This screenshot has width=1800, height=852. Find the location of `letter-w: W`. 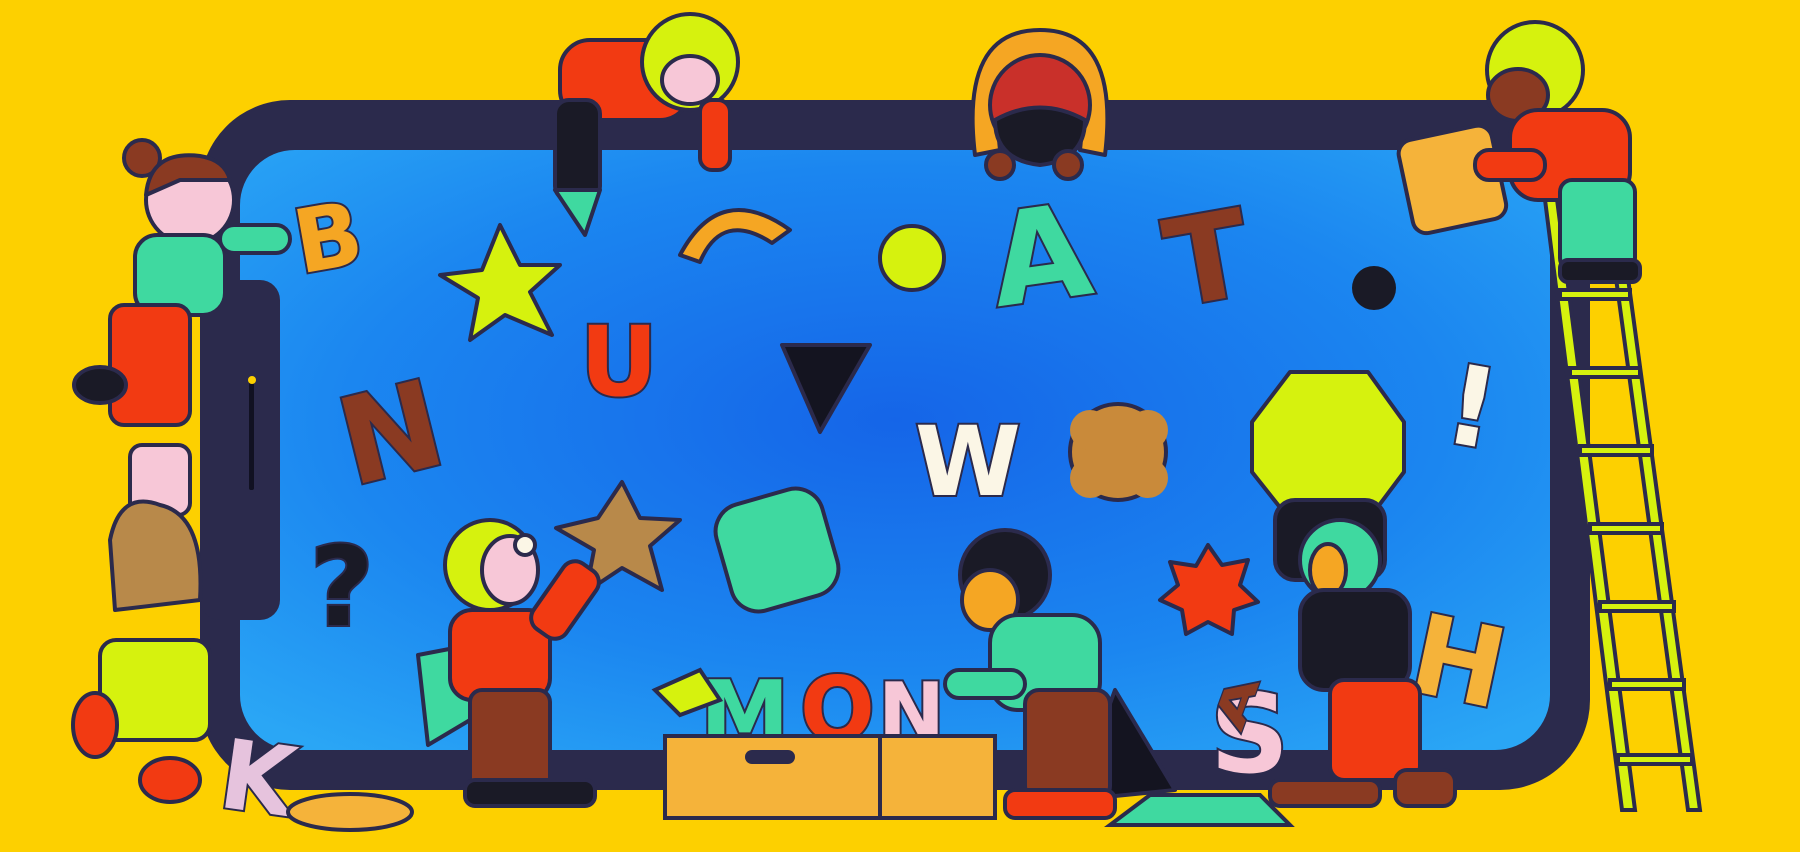

letter-w: W is located at coordinates (968, 462).